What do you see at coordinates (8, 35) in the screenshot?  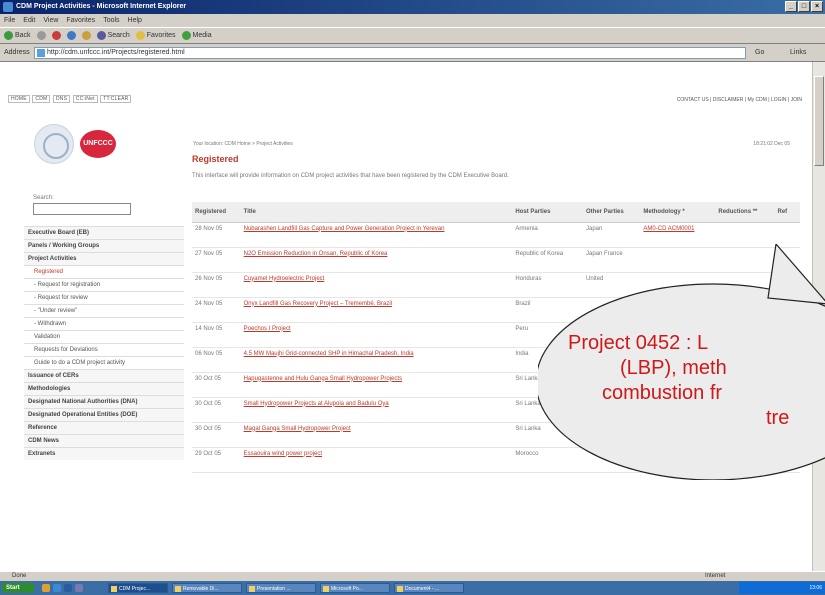 I see `back-arrow-icon` at bounding box center [8, 35].